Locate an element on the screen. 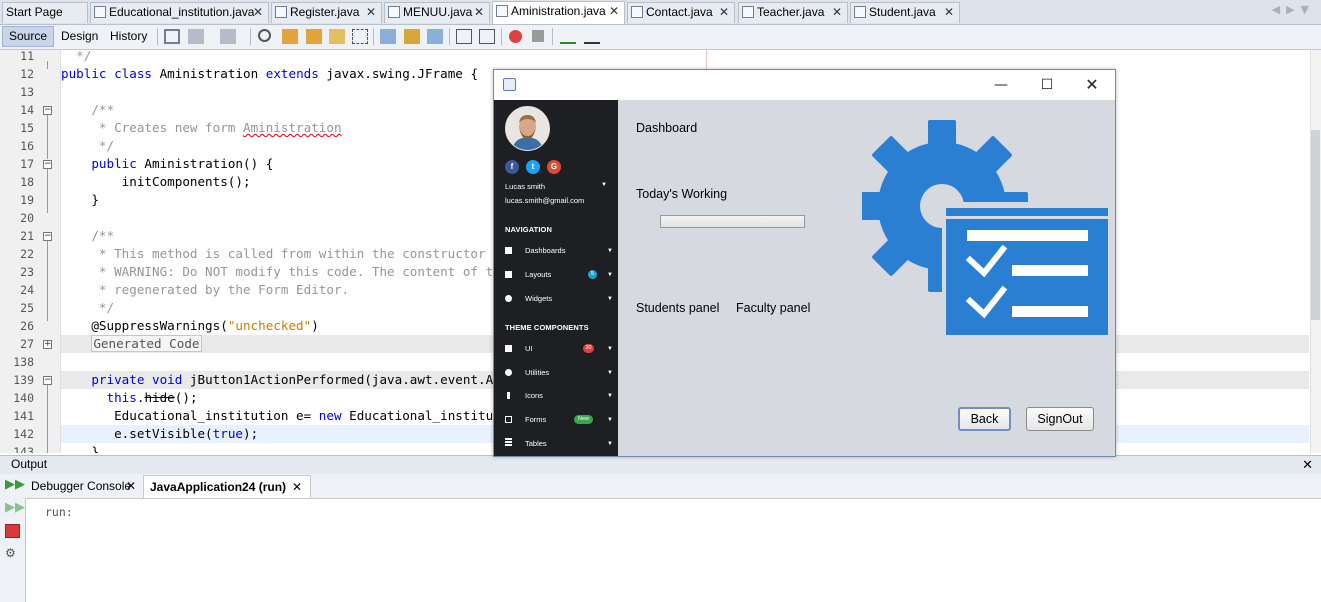 The image size is (1321, 602). tab-scroll-arrows-icon: ◀▶▼ is located at coordinates (1293, 9).